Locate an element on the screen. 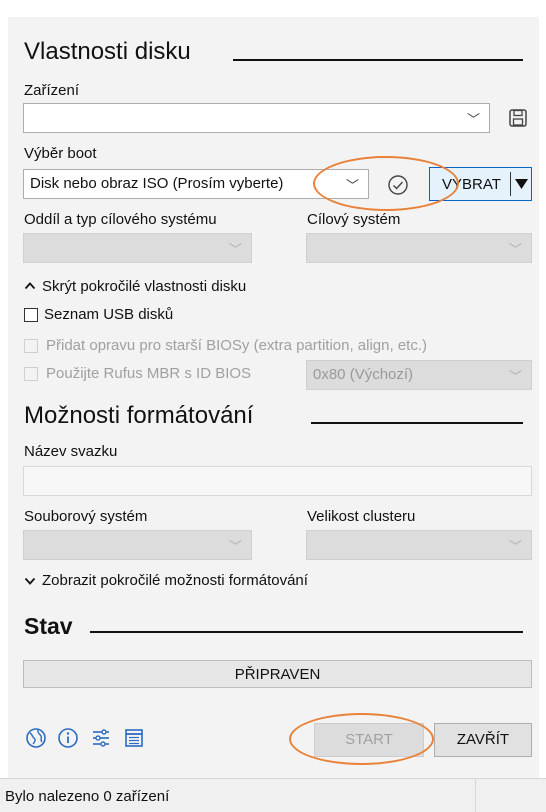 The width and height of the screenshot is (546, 812). close-button: ZAVŘÍT is located at coordinates (483, 740).